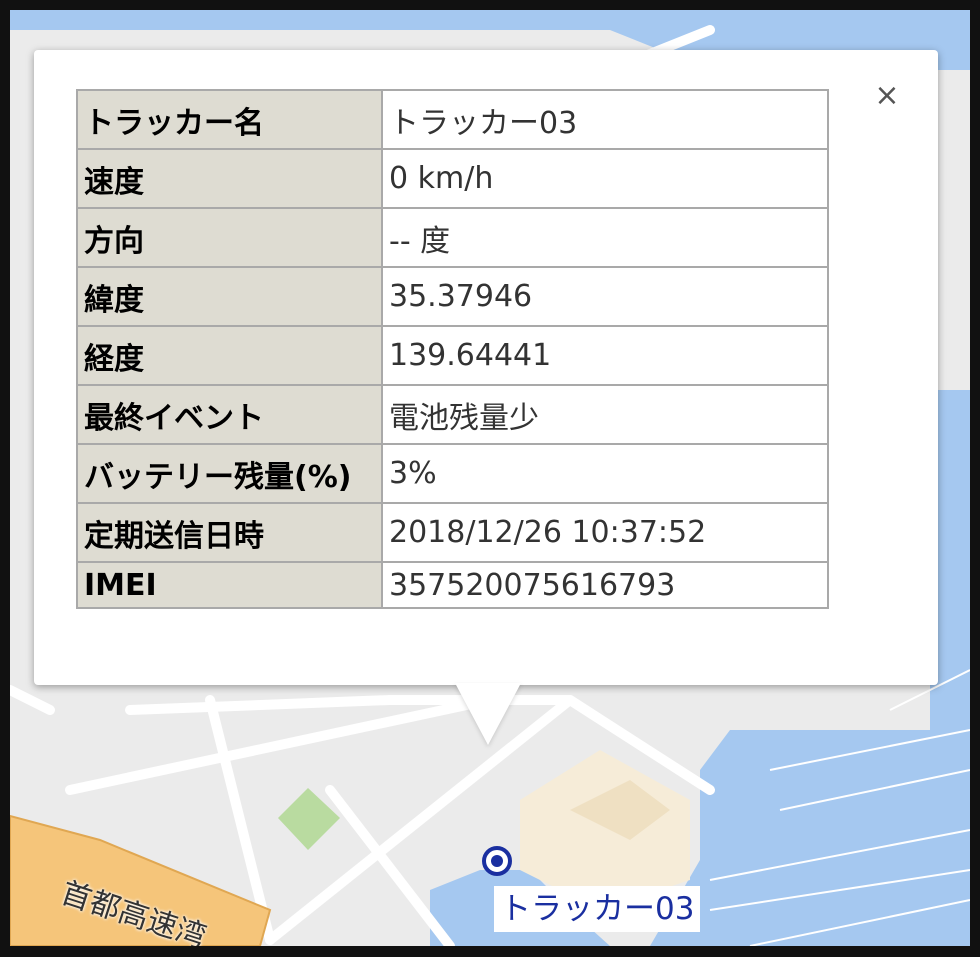  What do you see at coordinates (605, 532) in the screenshot?
I see `row-value: 2018/12/26 10:37:52` at bounding box center [605, 532].